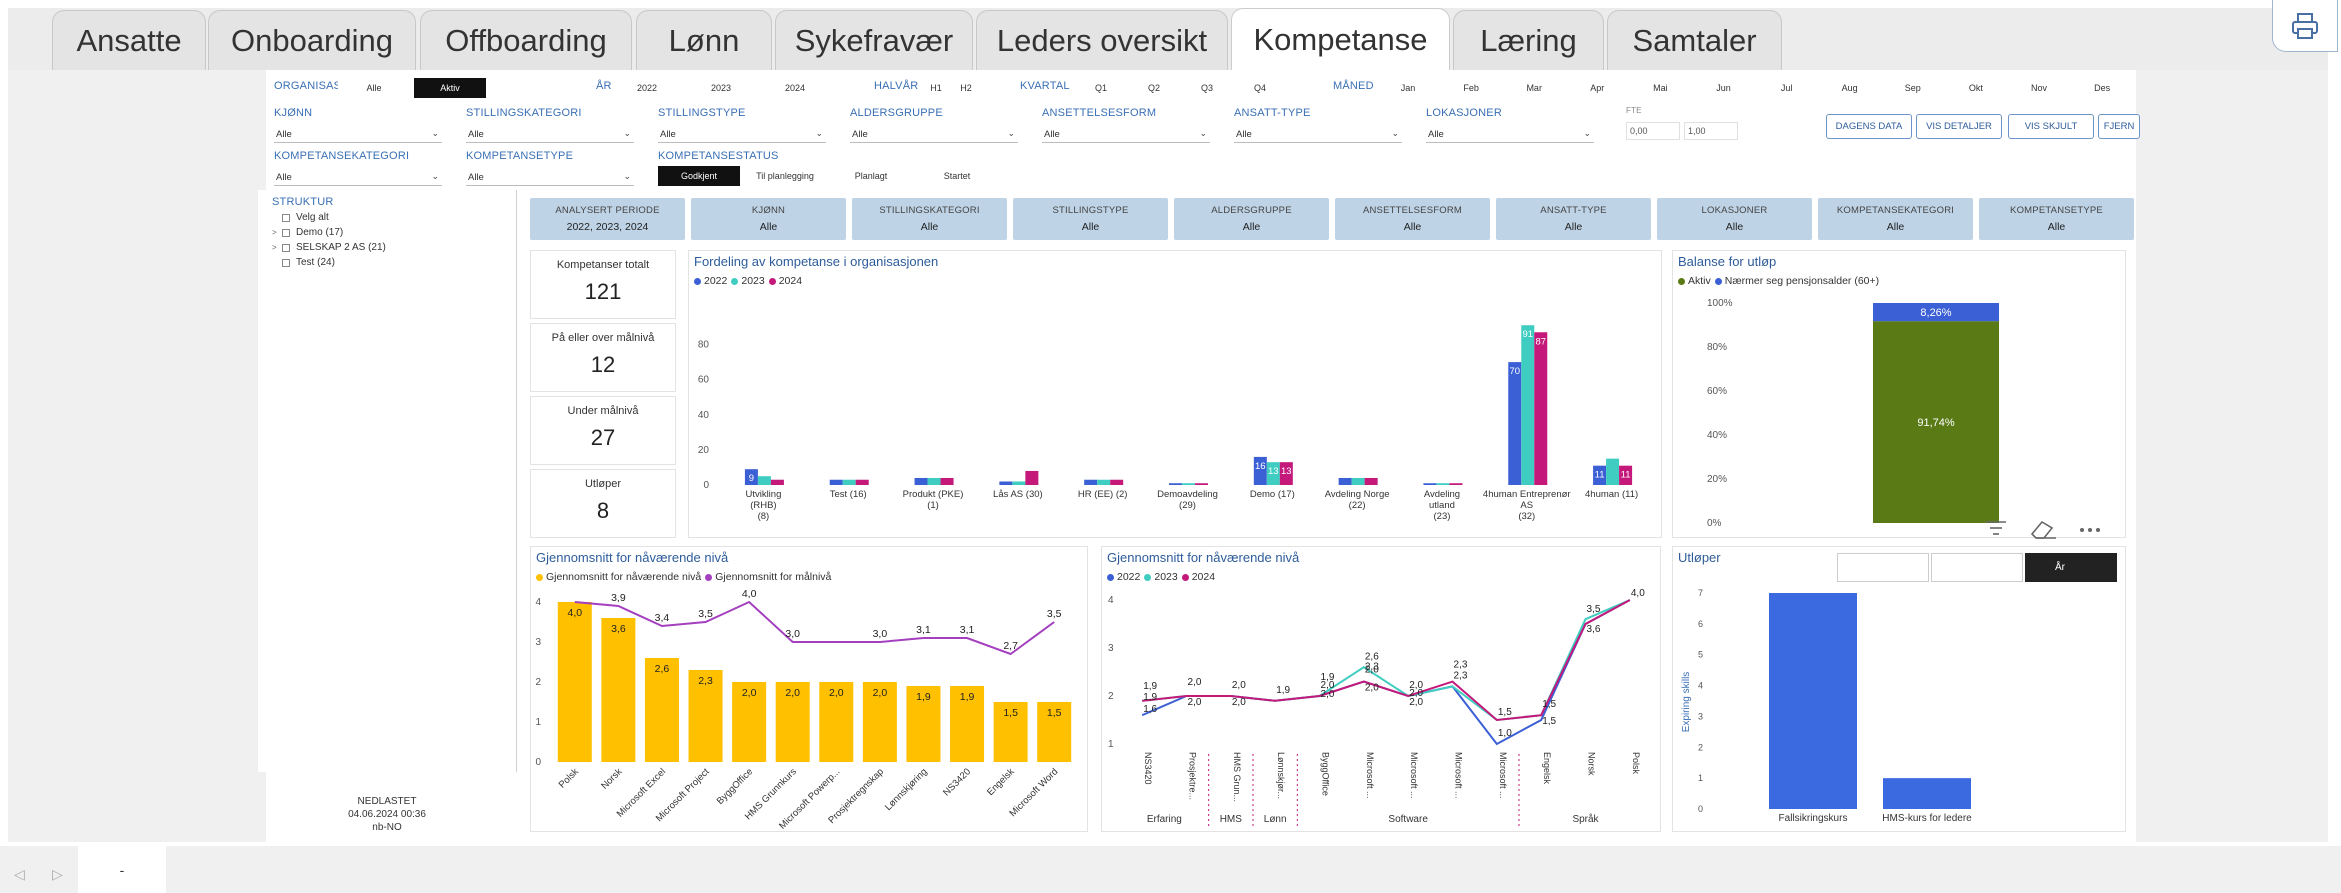 Image resolution: width=2341 pixels, height=893 pixels. Describe the element at coordinates (936, 88) in the screenshot. I see `halvar-option: H1` at that location.